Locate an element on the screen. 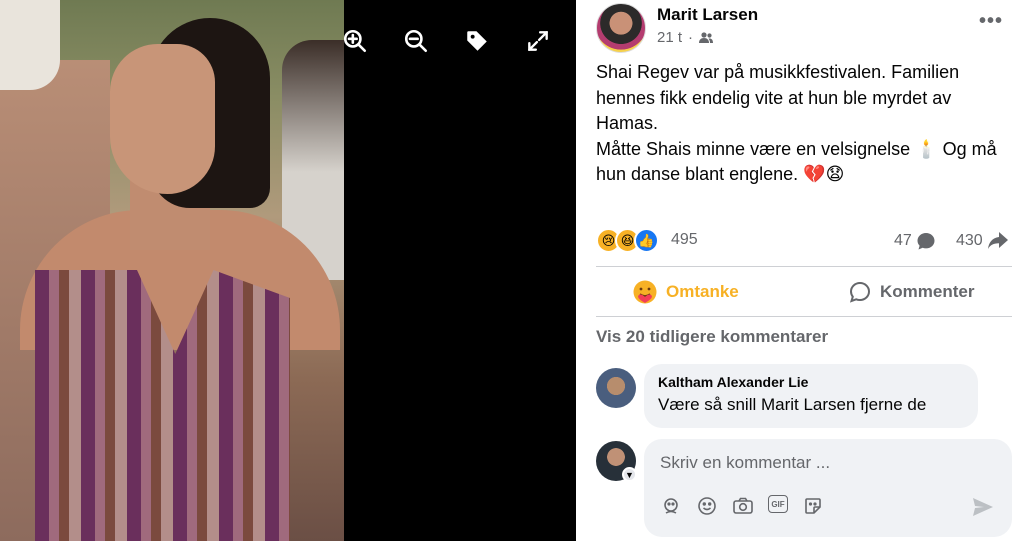 The image size is (1024, 541). friends-icon is located at coordinates (706, 37).